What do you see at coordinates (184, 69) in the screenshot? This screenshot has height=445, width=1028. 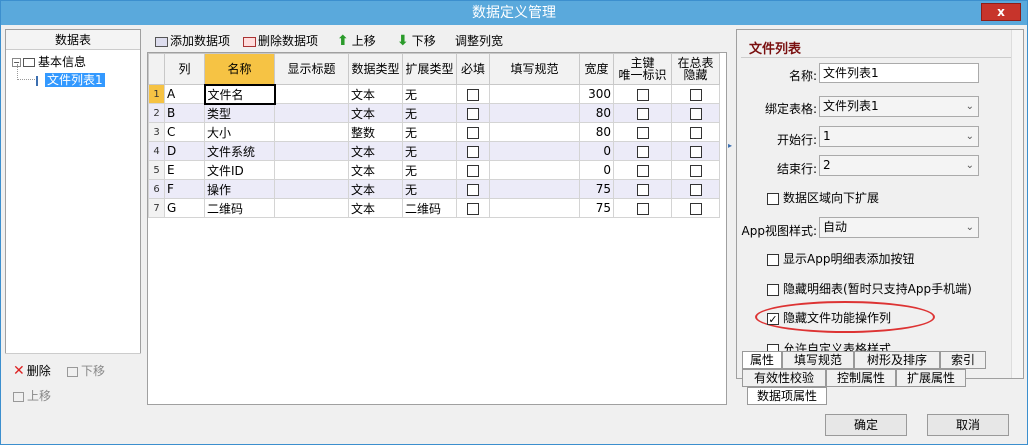 I see `header-column: 列` at bounding box center [184, 69].